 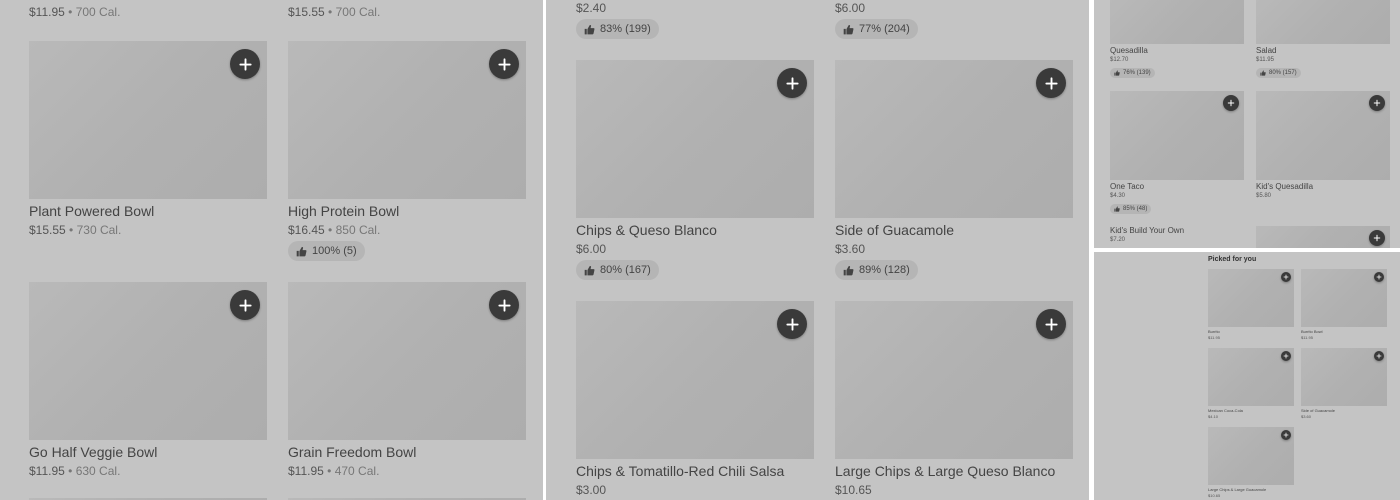 What do you see at coordinates (334, 230) in the screenshot?
I see `item-meta: $16.45 • 850 Cal.` at bounding box center [334, 230].